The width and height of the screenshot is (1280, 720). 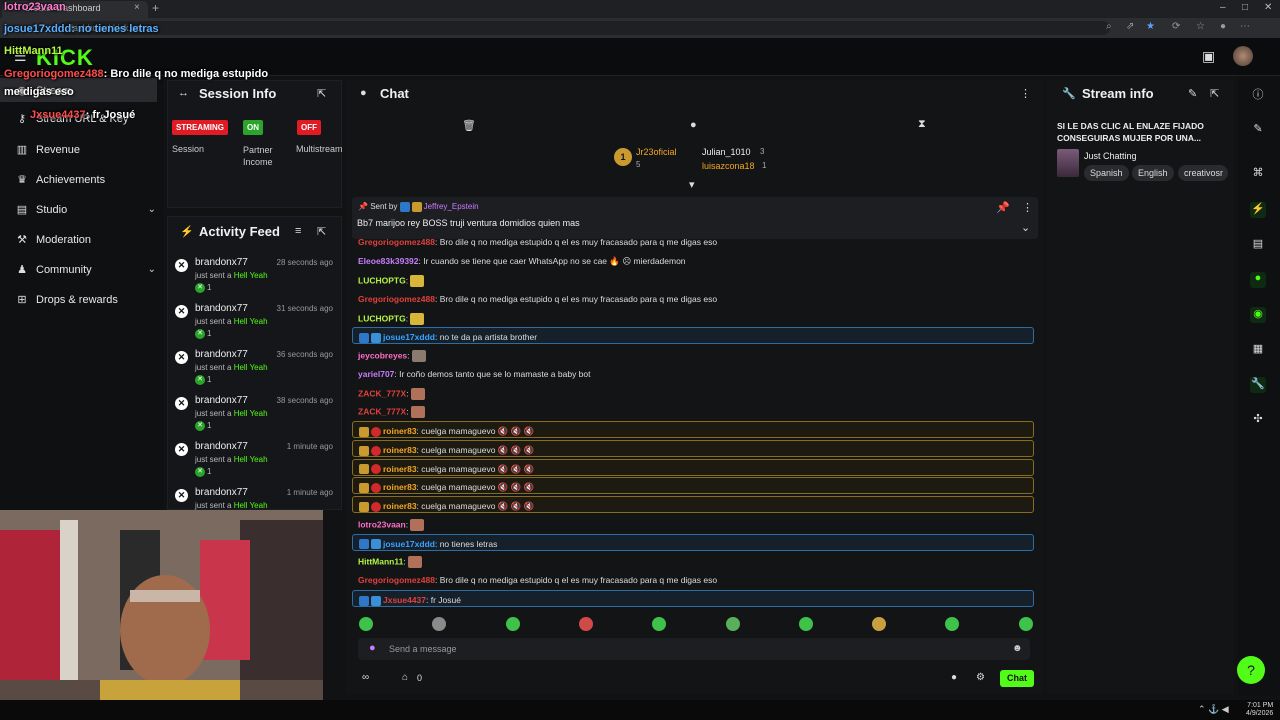 I want to click on hourglass-icon: ⧗, so click(x=922, y=124).